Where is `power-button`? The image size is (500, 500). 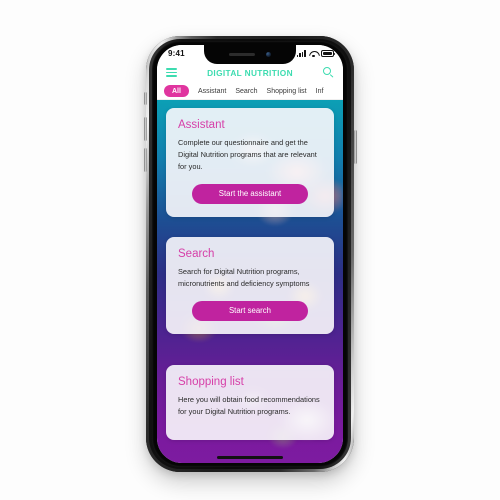
power-button is located at coordinates (355, 147).